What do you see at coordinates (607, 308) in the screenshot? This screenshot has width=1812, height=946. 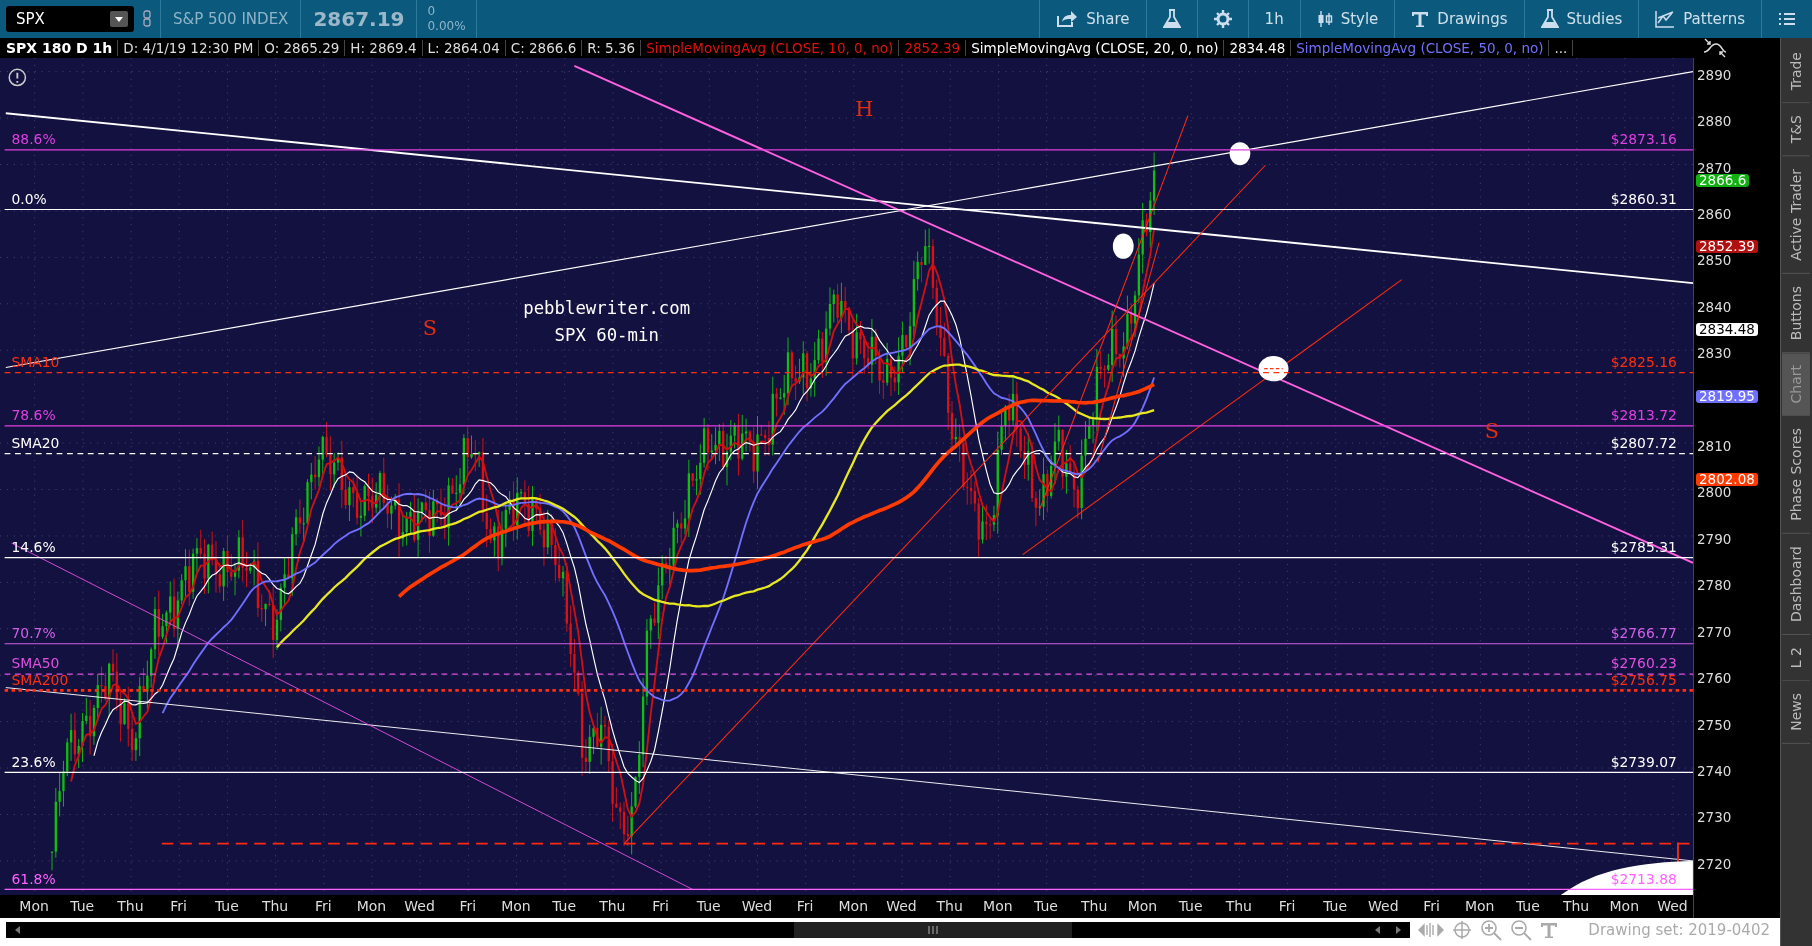 I see `chart-caption: pebblewriter.com` at bounding box center [607, 308].